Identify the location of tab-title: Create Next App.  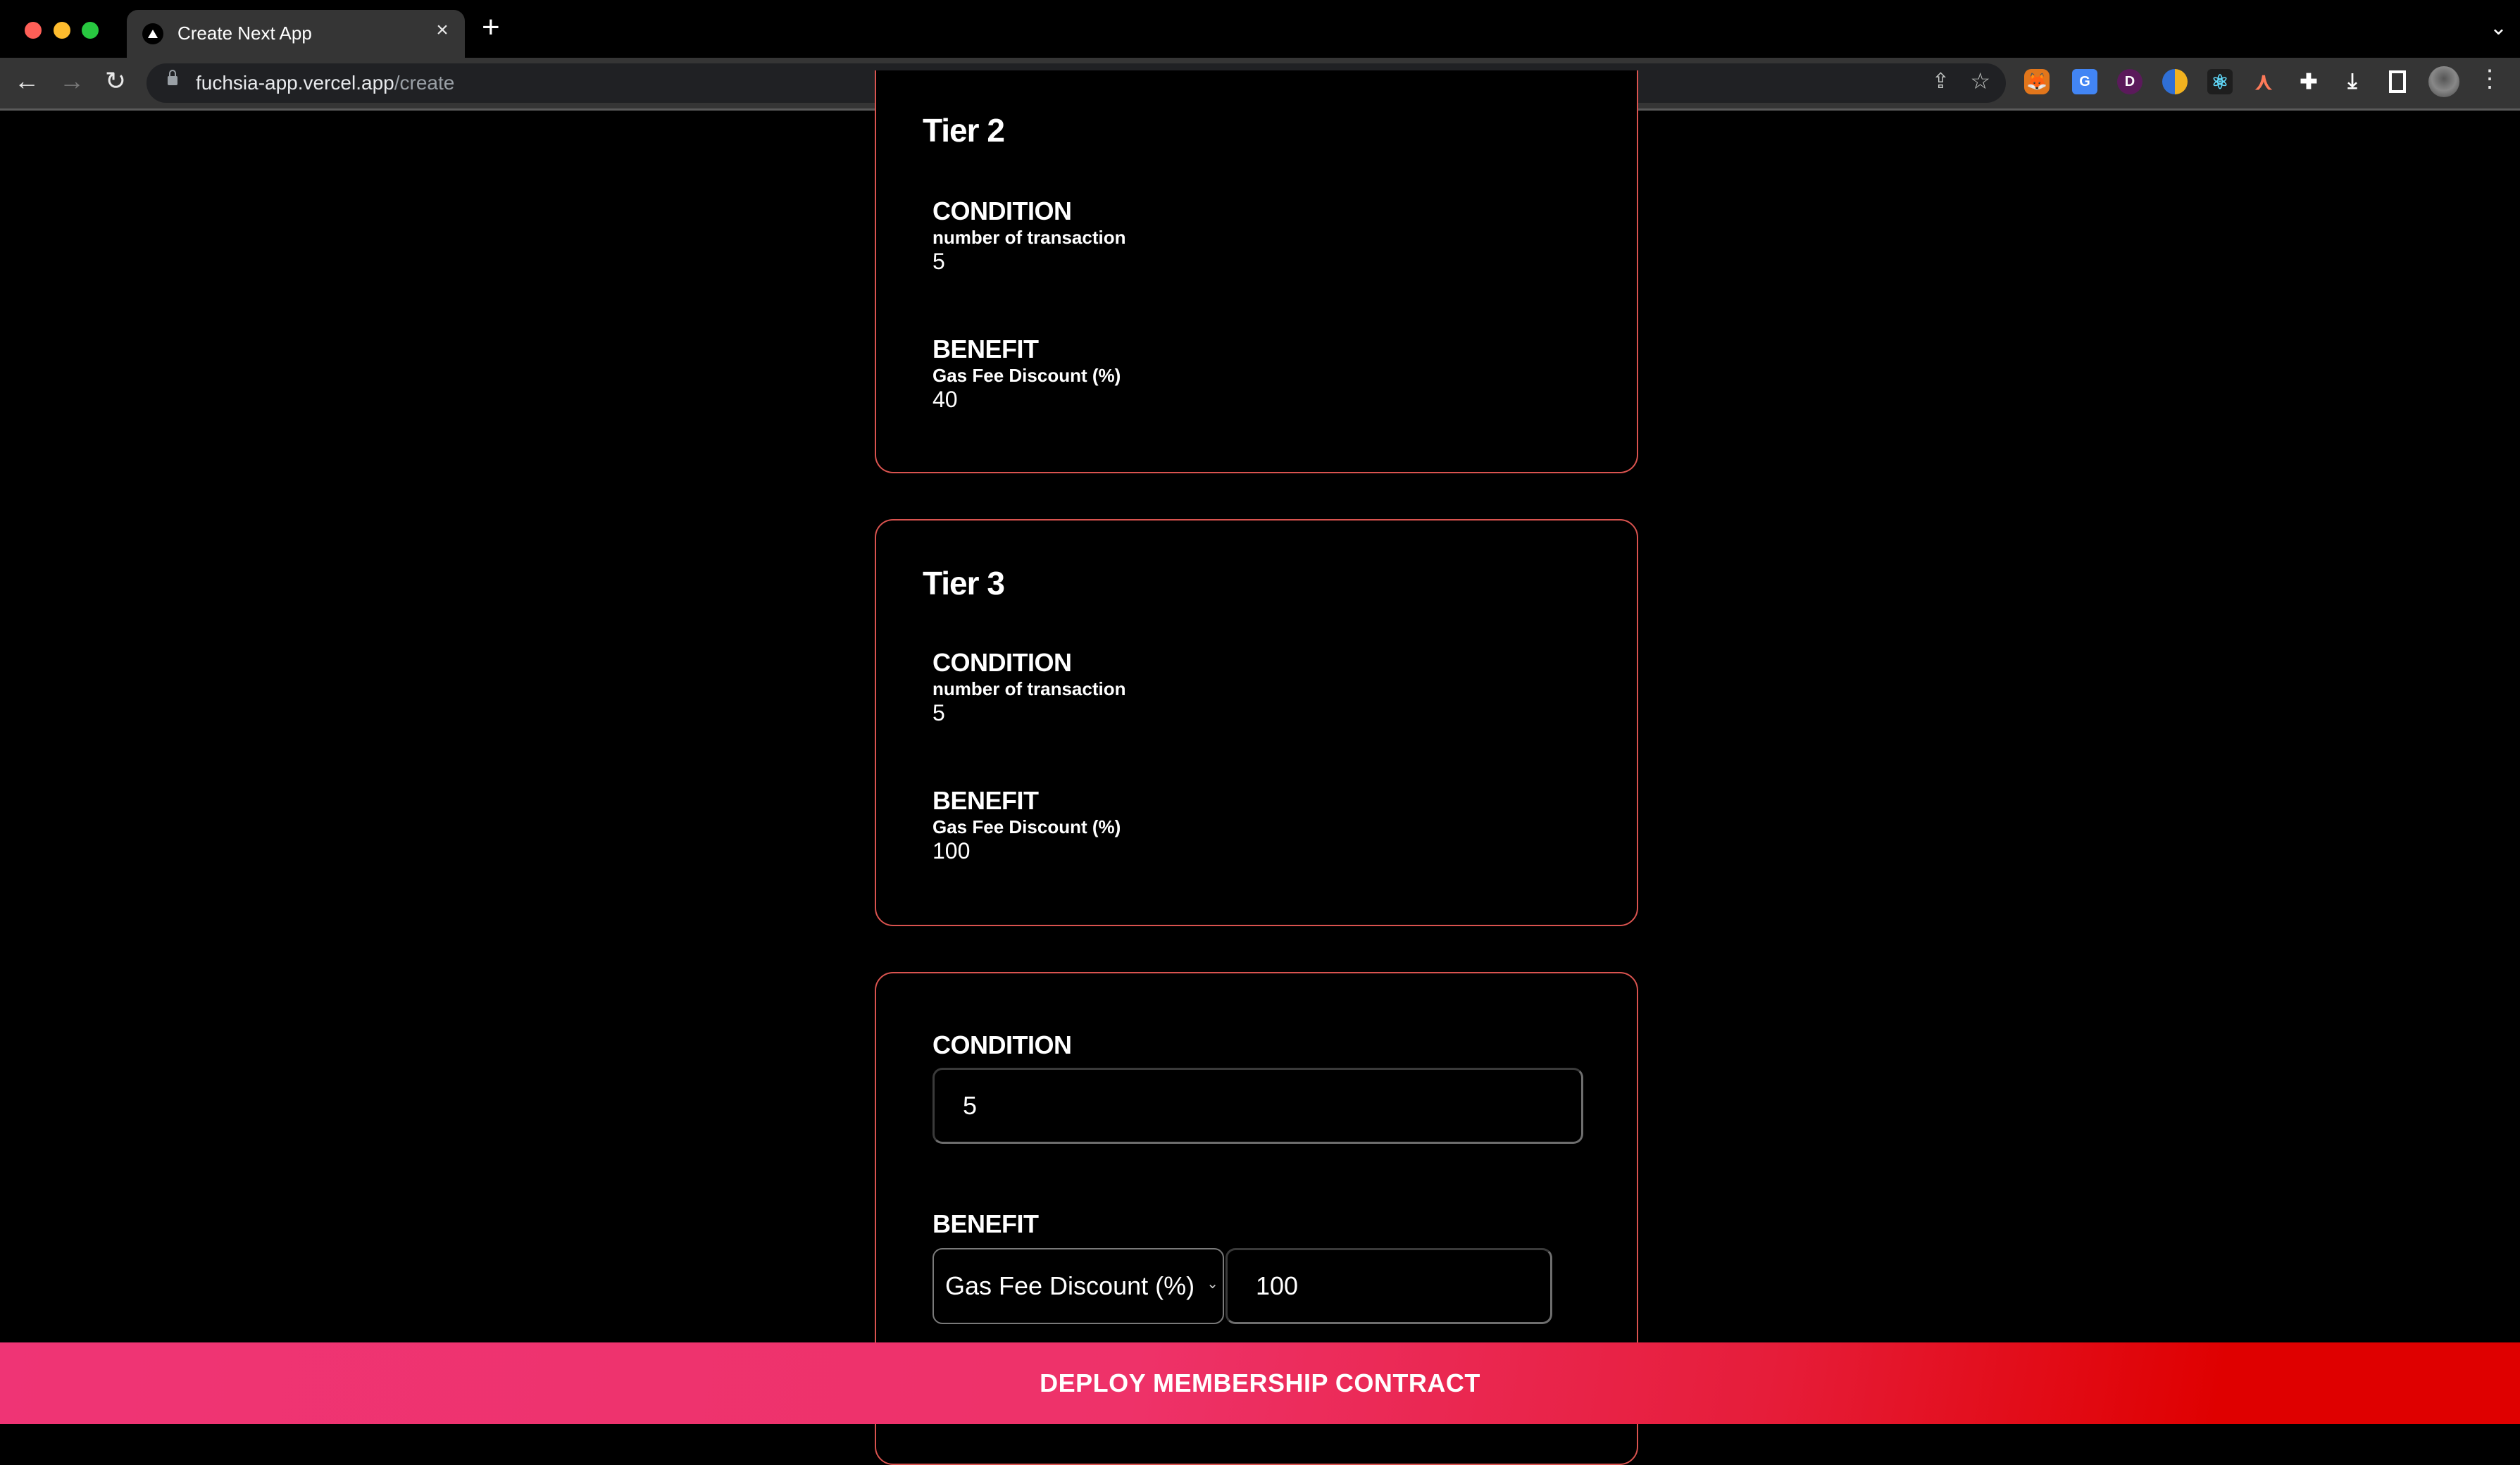
(245, 33).